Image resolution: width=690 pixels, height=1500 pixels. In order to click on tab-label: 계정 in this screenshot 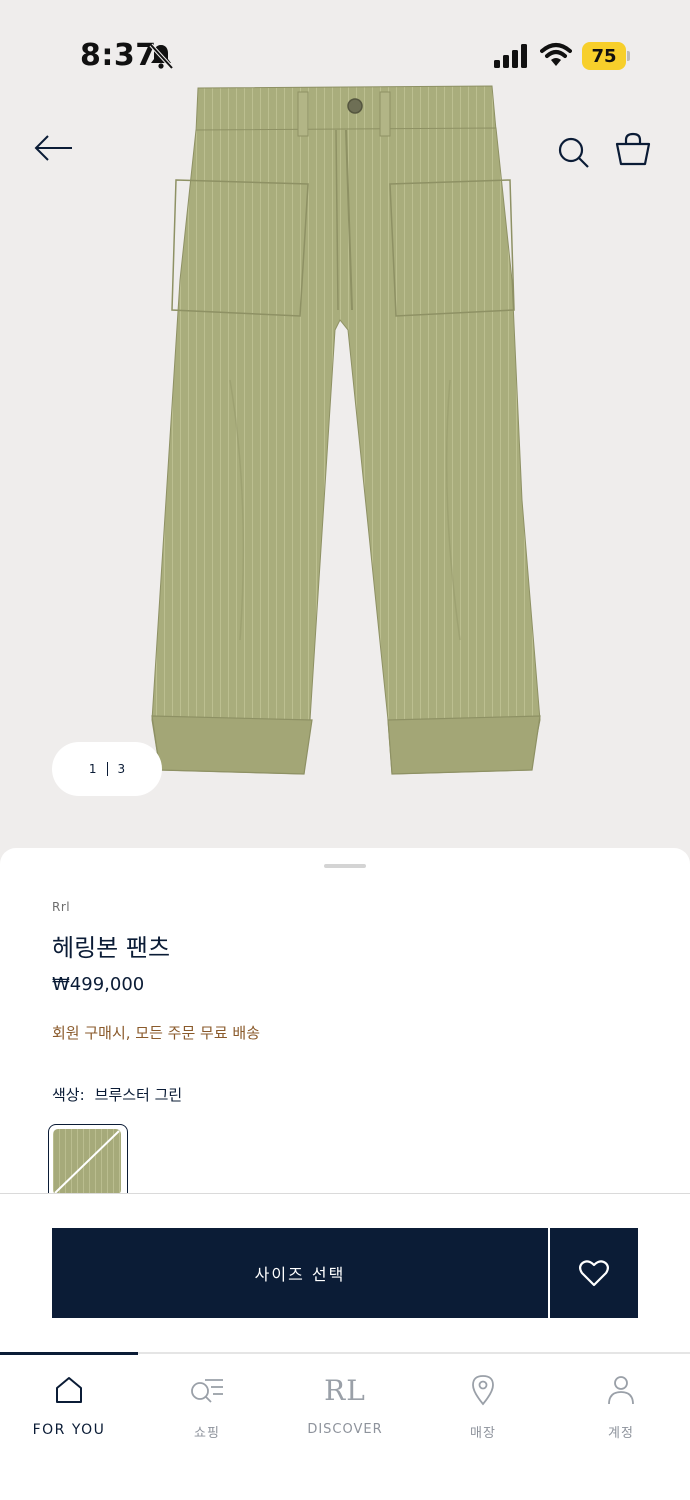, I will do `click(621, 1433)`.